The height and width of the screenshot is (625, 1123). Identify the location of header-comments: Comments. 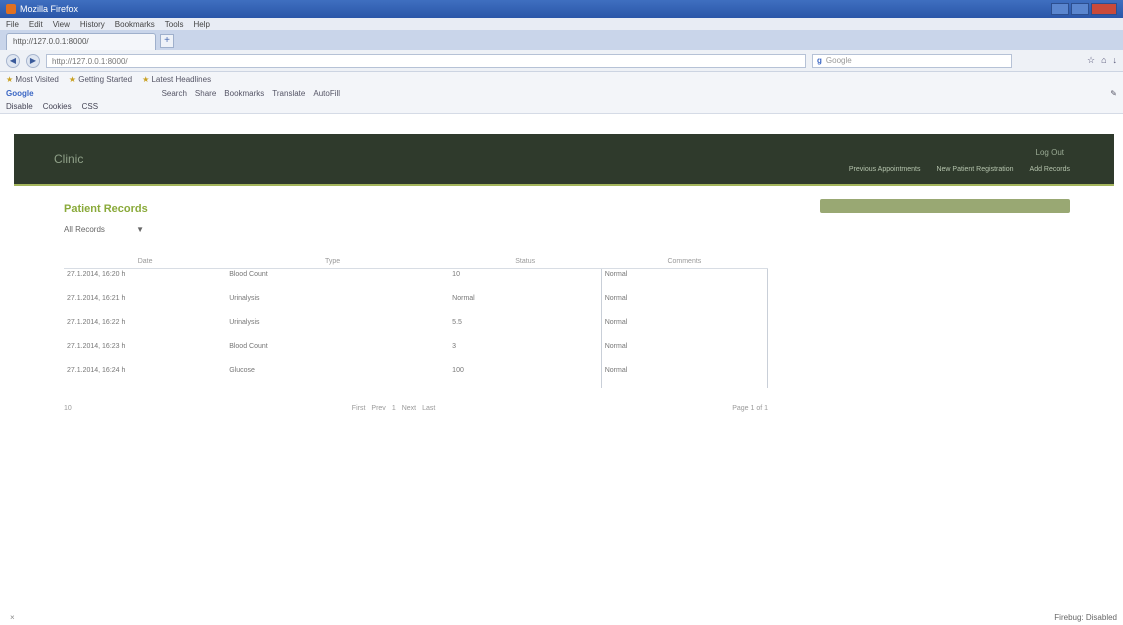
(684, 262).